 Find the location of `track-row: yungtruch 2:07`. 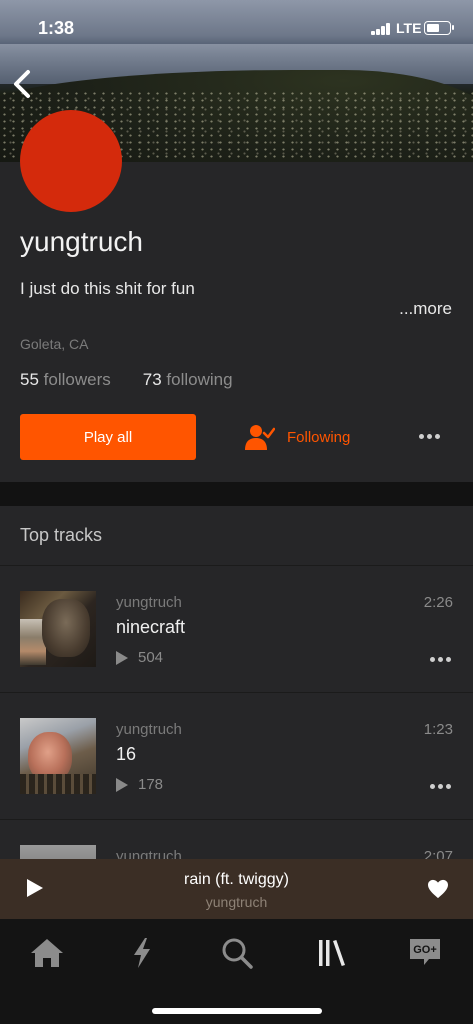

track-row: yungtruch 2:07 is located at coordinates (236, 840).